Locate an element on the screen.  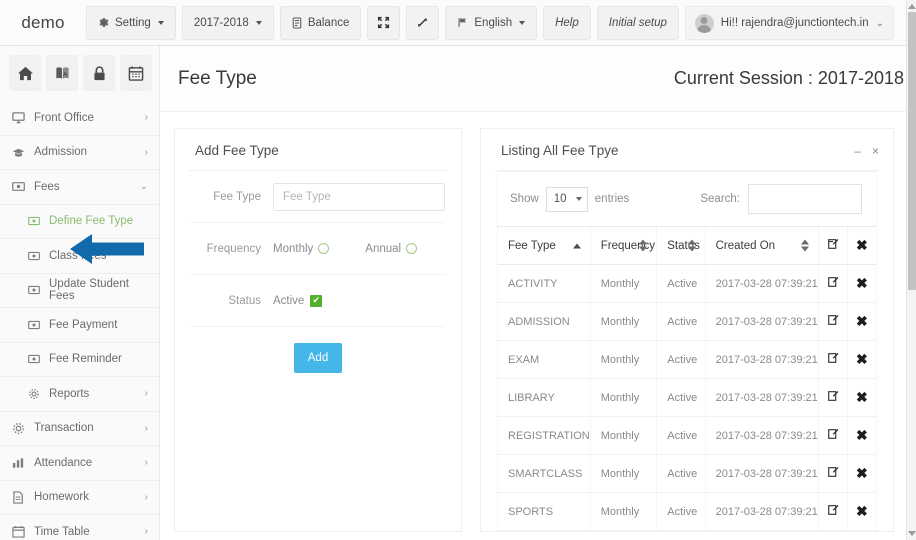
setting-button: Setting is located at coordinates (131, 22).